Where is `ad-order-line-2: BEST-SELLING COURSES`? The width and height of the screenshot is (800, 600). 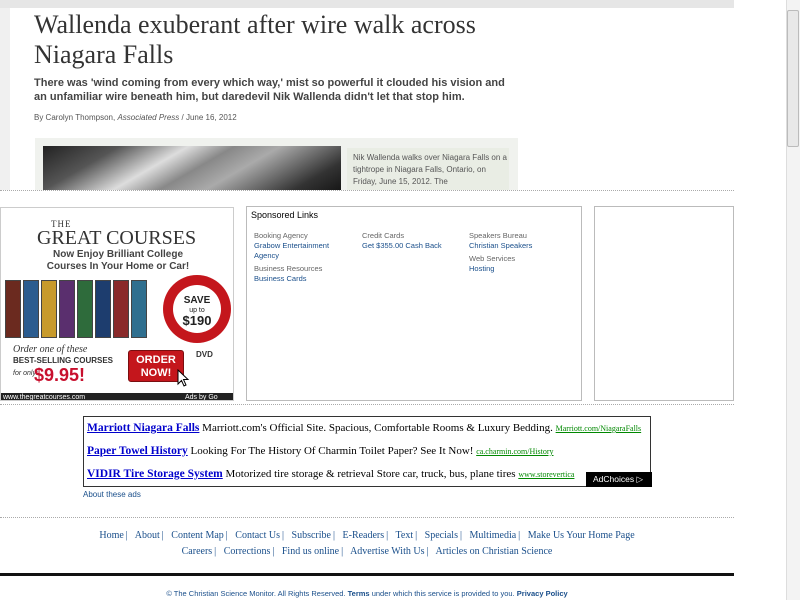 ad-order-line-2: BEST-SELLING COURSES is located at coordinates (63, 360).